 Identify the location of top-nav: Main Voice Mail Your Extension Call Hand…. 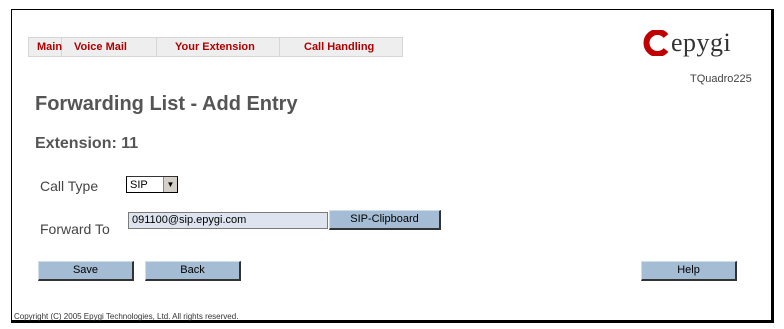
(215, 47).